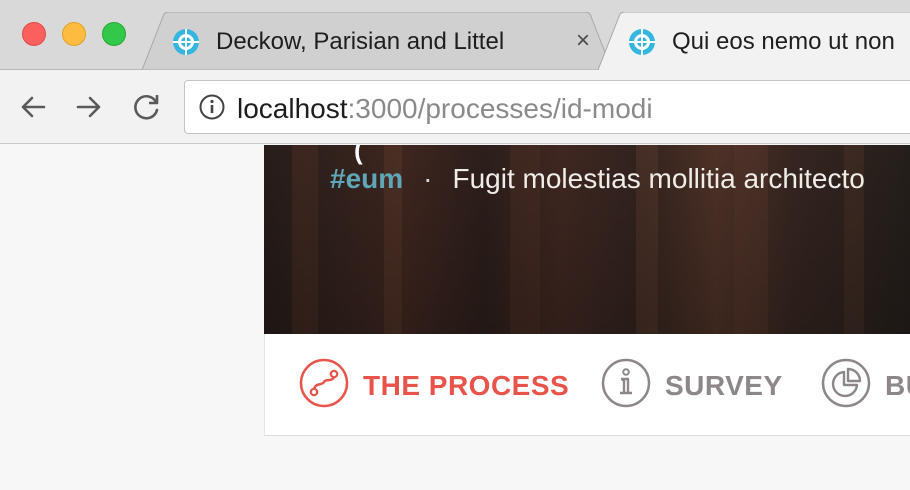  I want to click on tab-qui-eos: Qui eos nemo ut non, so click(754, 41).